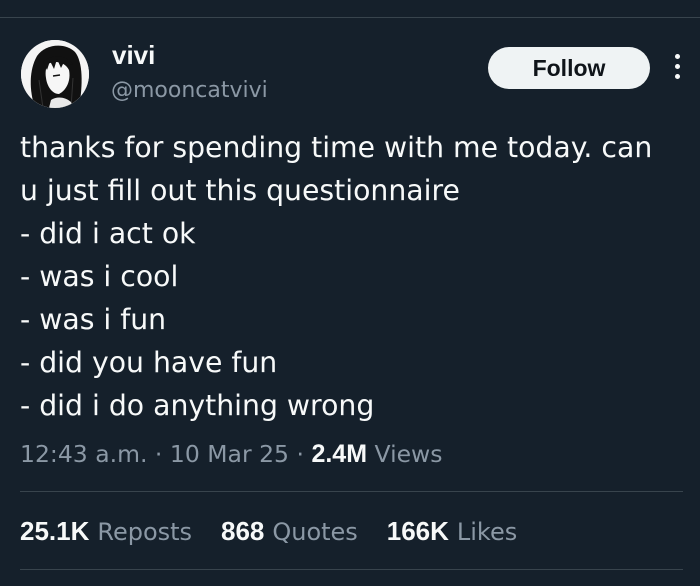 This screenshot has width=700, height=586. What do you see at coordinates (55, 531) in the screenshot?
I see `reposts-count: 25.1K` at bounding box center [55, 531].